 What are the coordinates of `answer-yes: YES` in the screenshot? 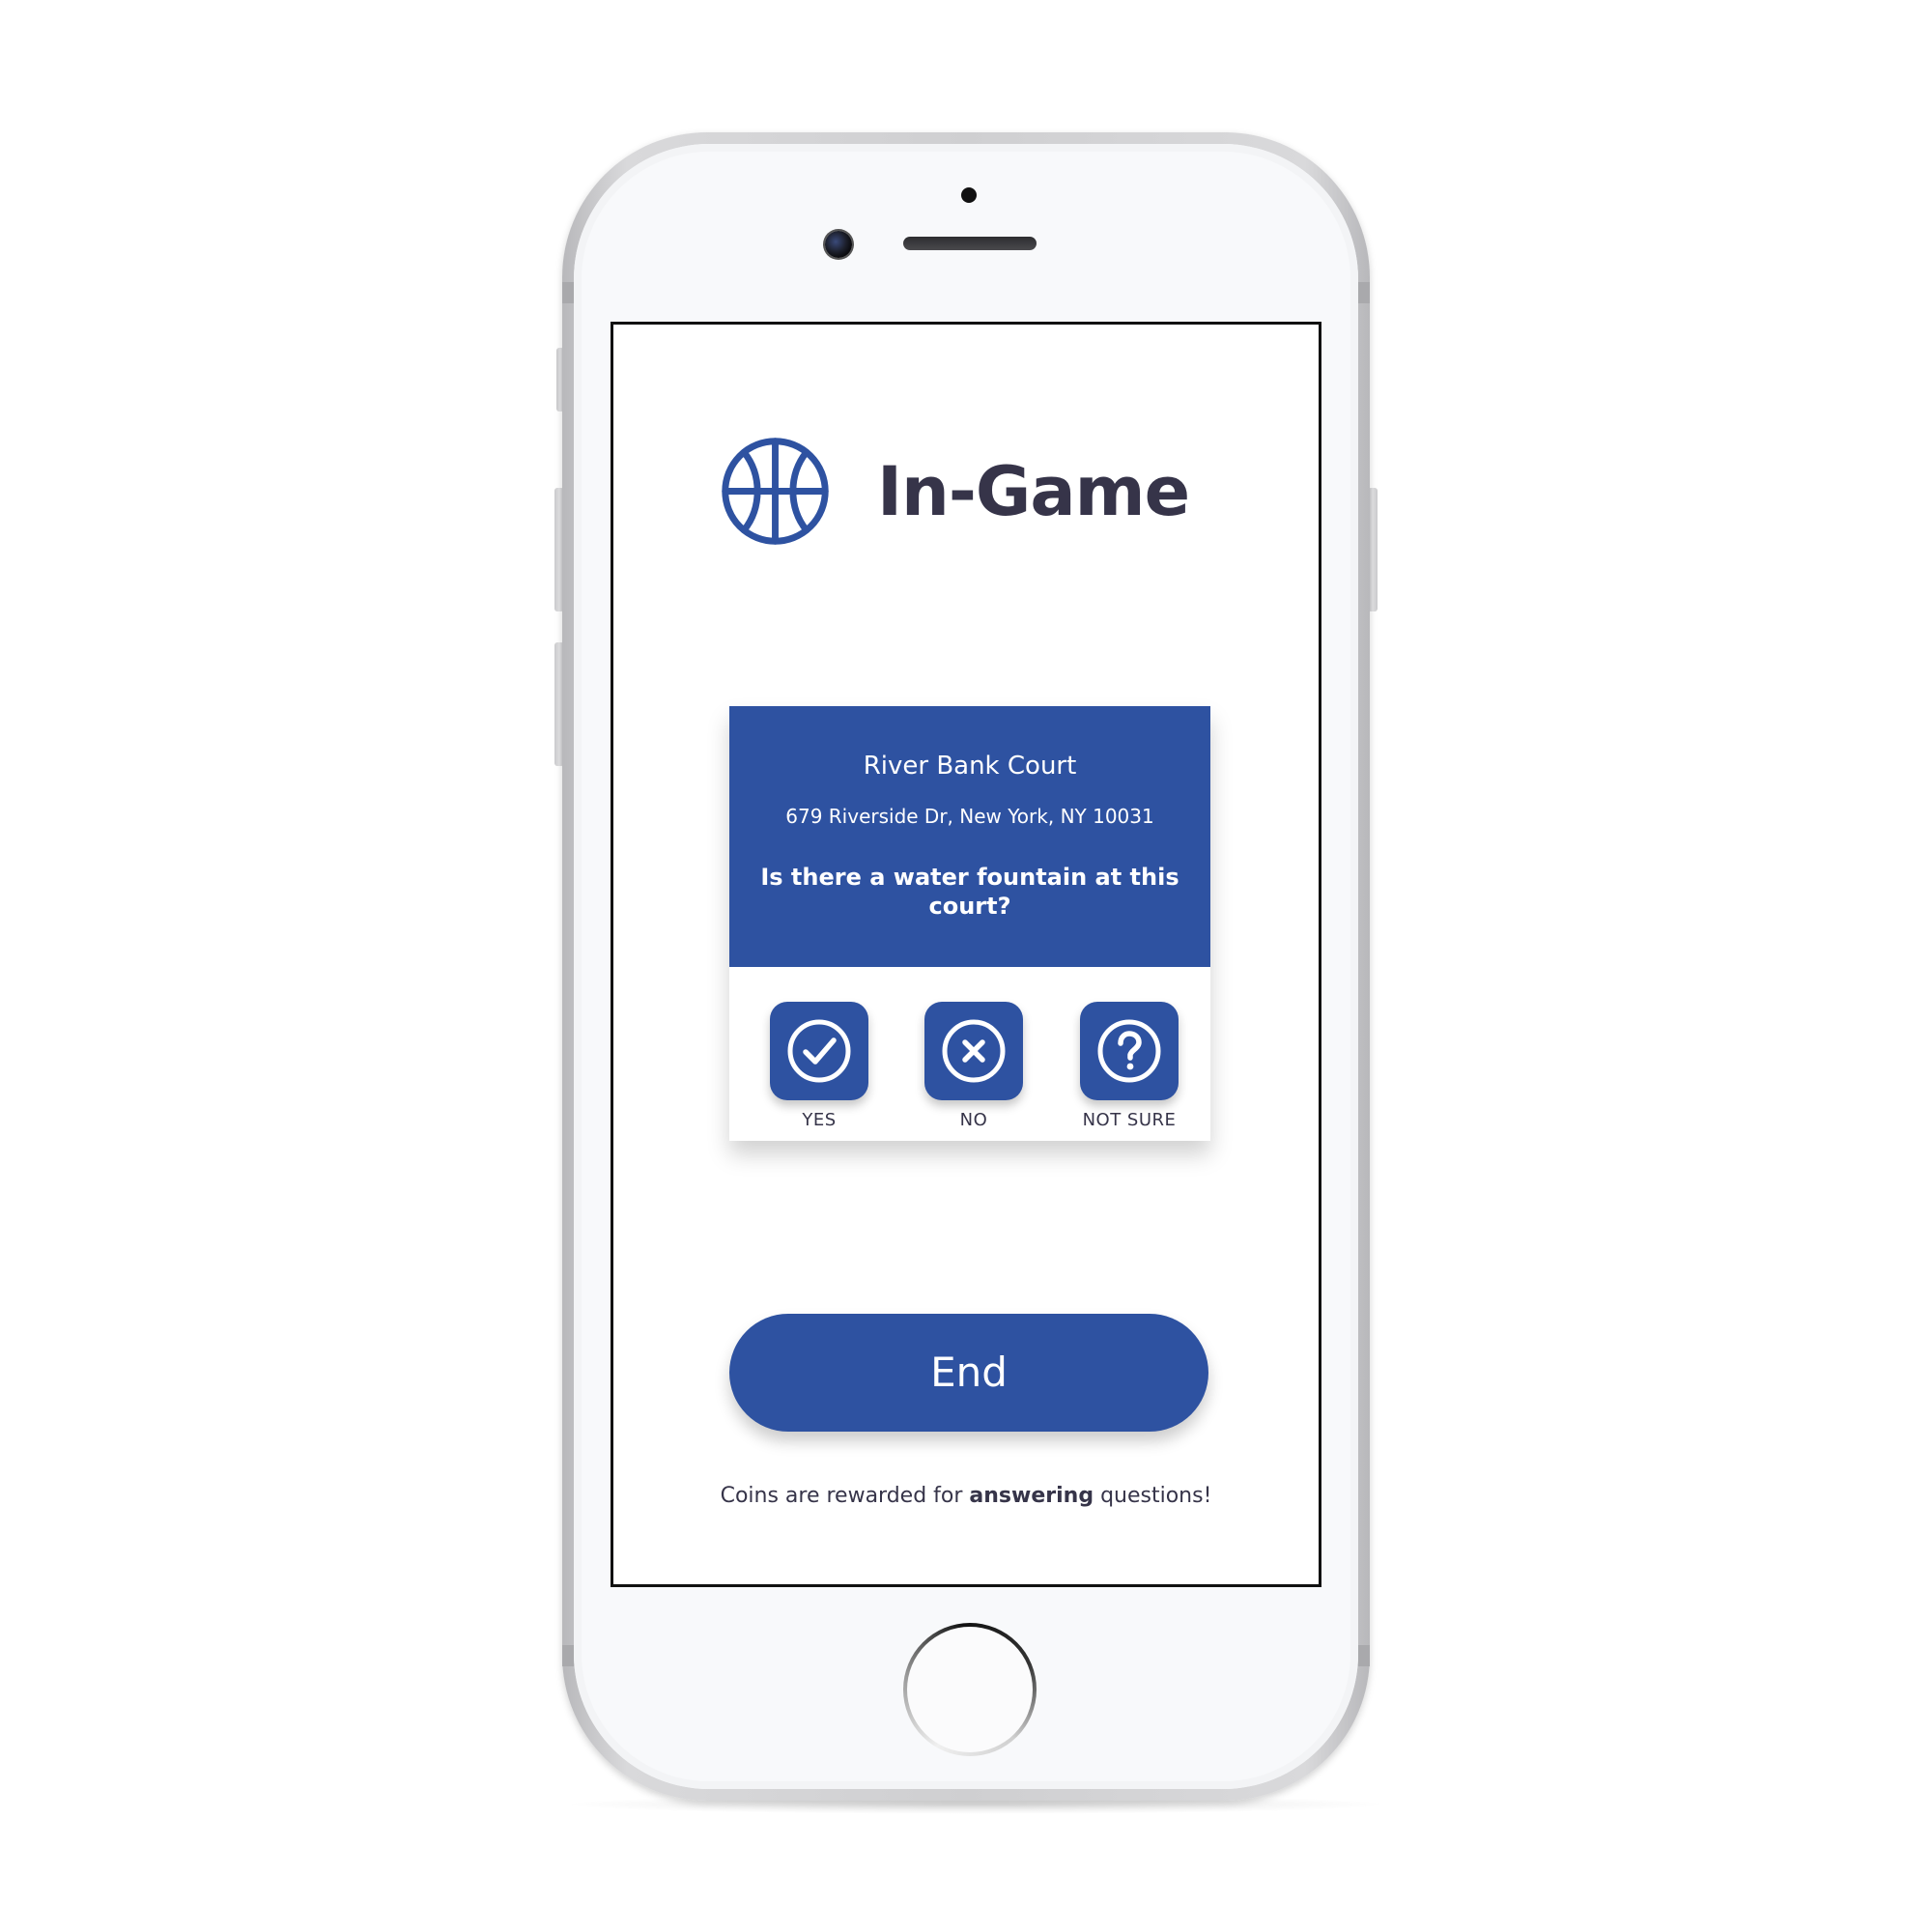 It's located at (819, 1066).